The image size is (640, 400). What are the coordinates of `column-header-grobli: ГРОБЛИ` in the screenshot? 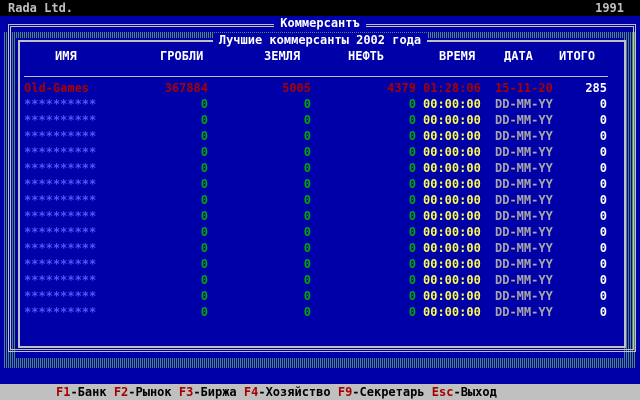 It's located at (182, 56).